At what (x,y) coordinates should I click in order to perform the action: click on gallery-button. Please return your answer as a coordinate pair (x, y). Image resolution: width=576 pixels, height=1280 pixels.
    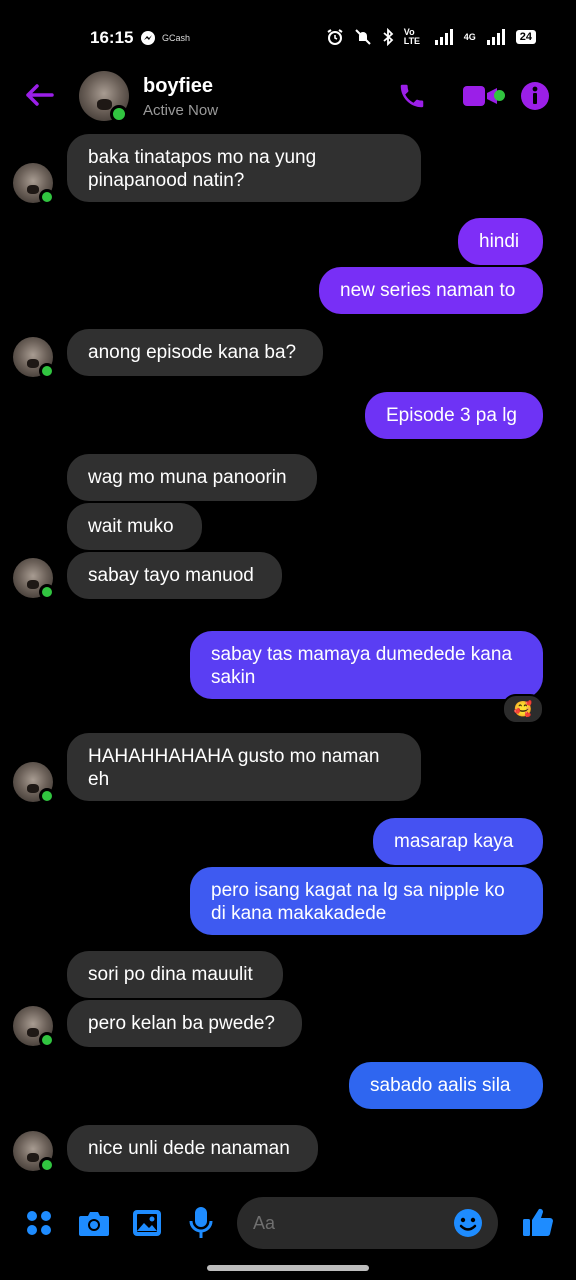
    Looking at the image, I should click on (147, 1223).